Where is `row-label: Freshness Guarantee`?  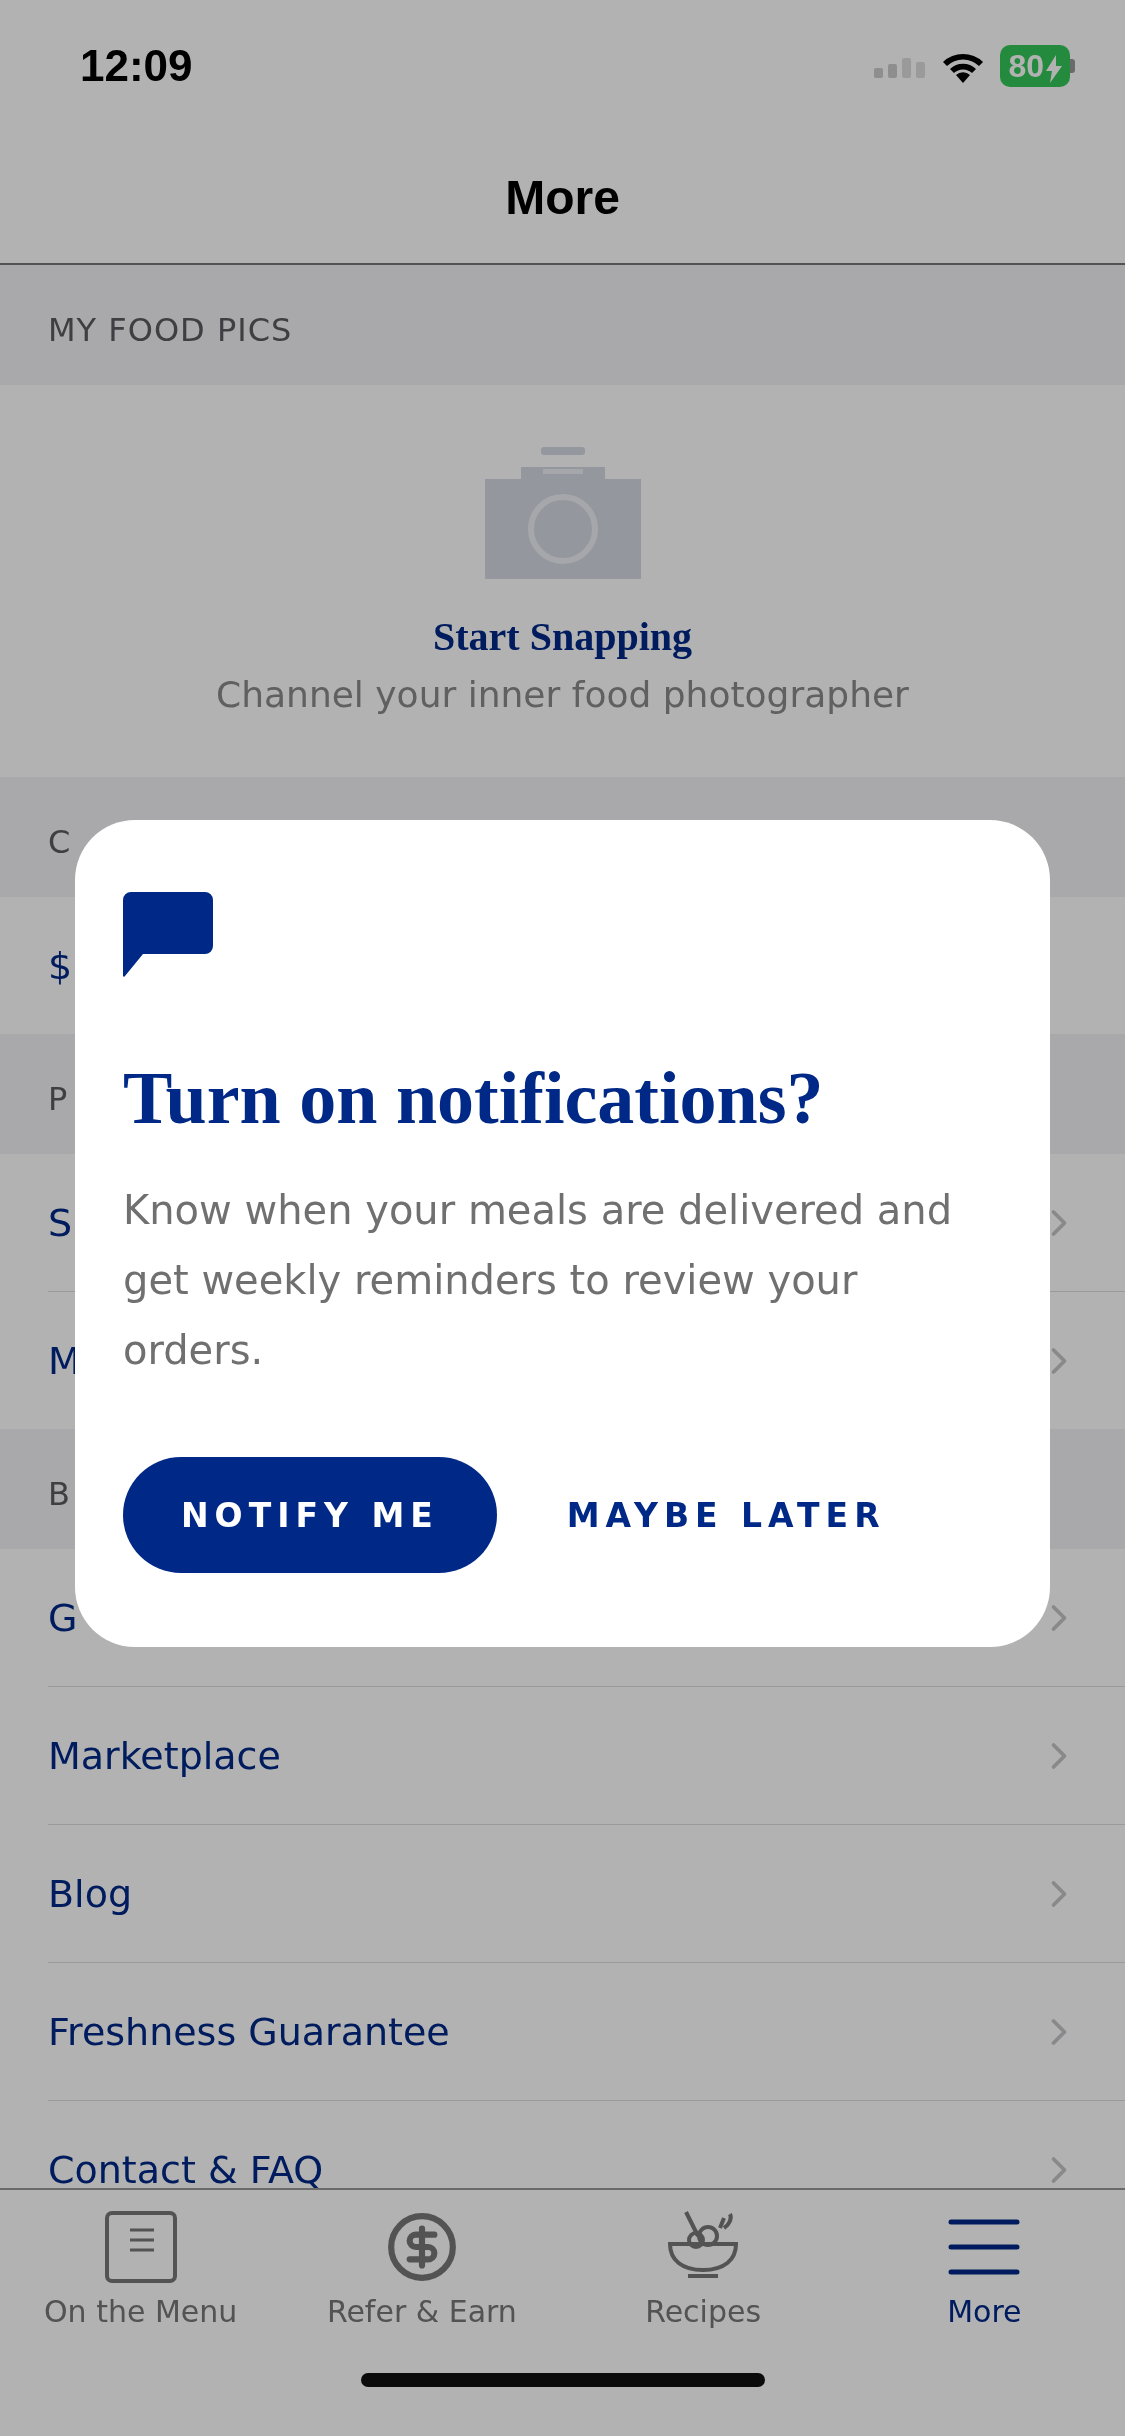 row-label: Freshness Guarantee is located at coordinates (249, 2031).